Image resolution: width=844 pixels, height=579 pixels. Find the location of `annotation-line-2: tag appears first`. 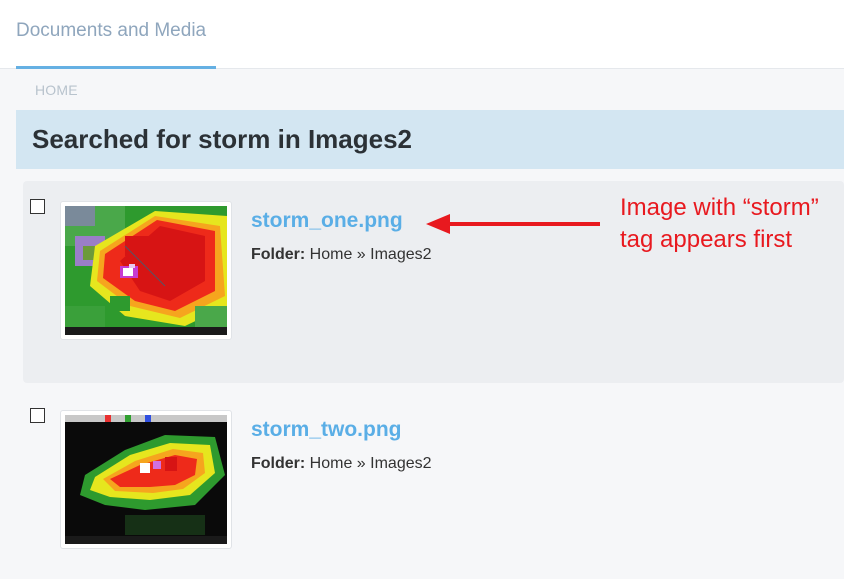

annotation-line-2: tag appears first is located at coordinates (706, 239).